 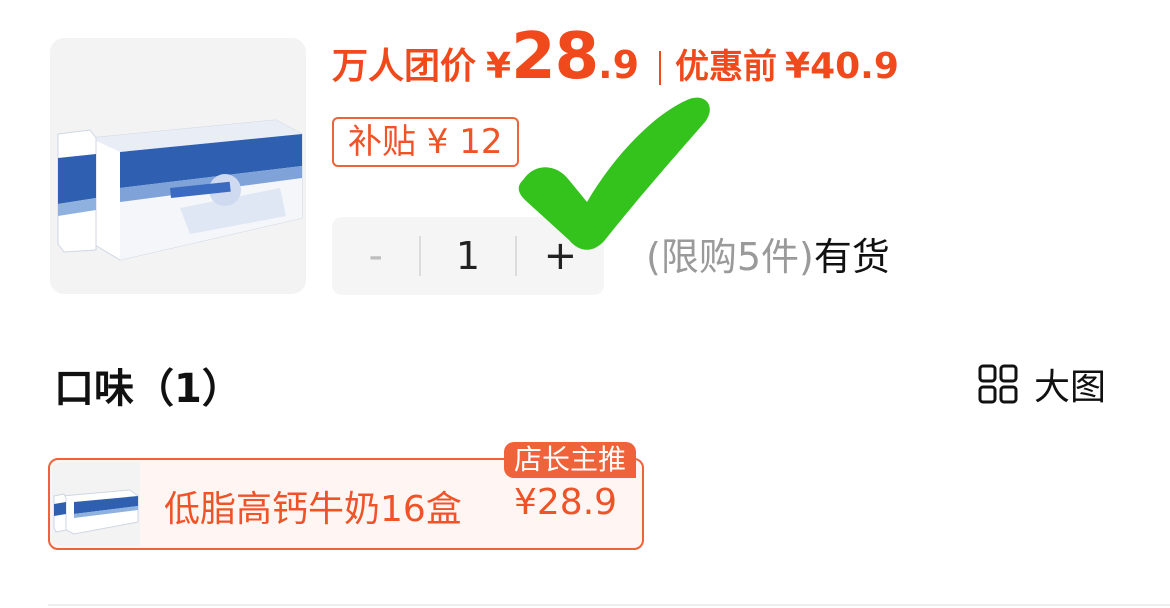 What do you see at coordinates (425, 142) in the screenshot?
I see `subsidy-badge: 补贴 ¥ 12` at bounding box center [425, 142].